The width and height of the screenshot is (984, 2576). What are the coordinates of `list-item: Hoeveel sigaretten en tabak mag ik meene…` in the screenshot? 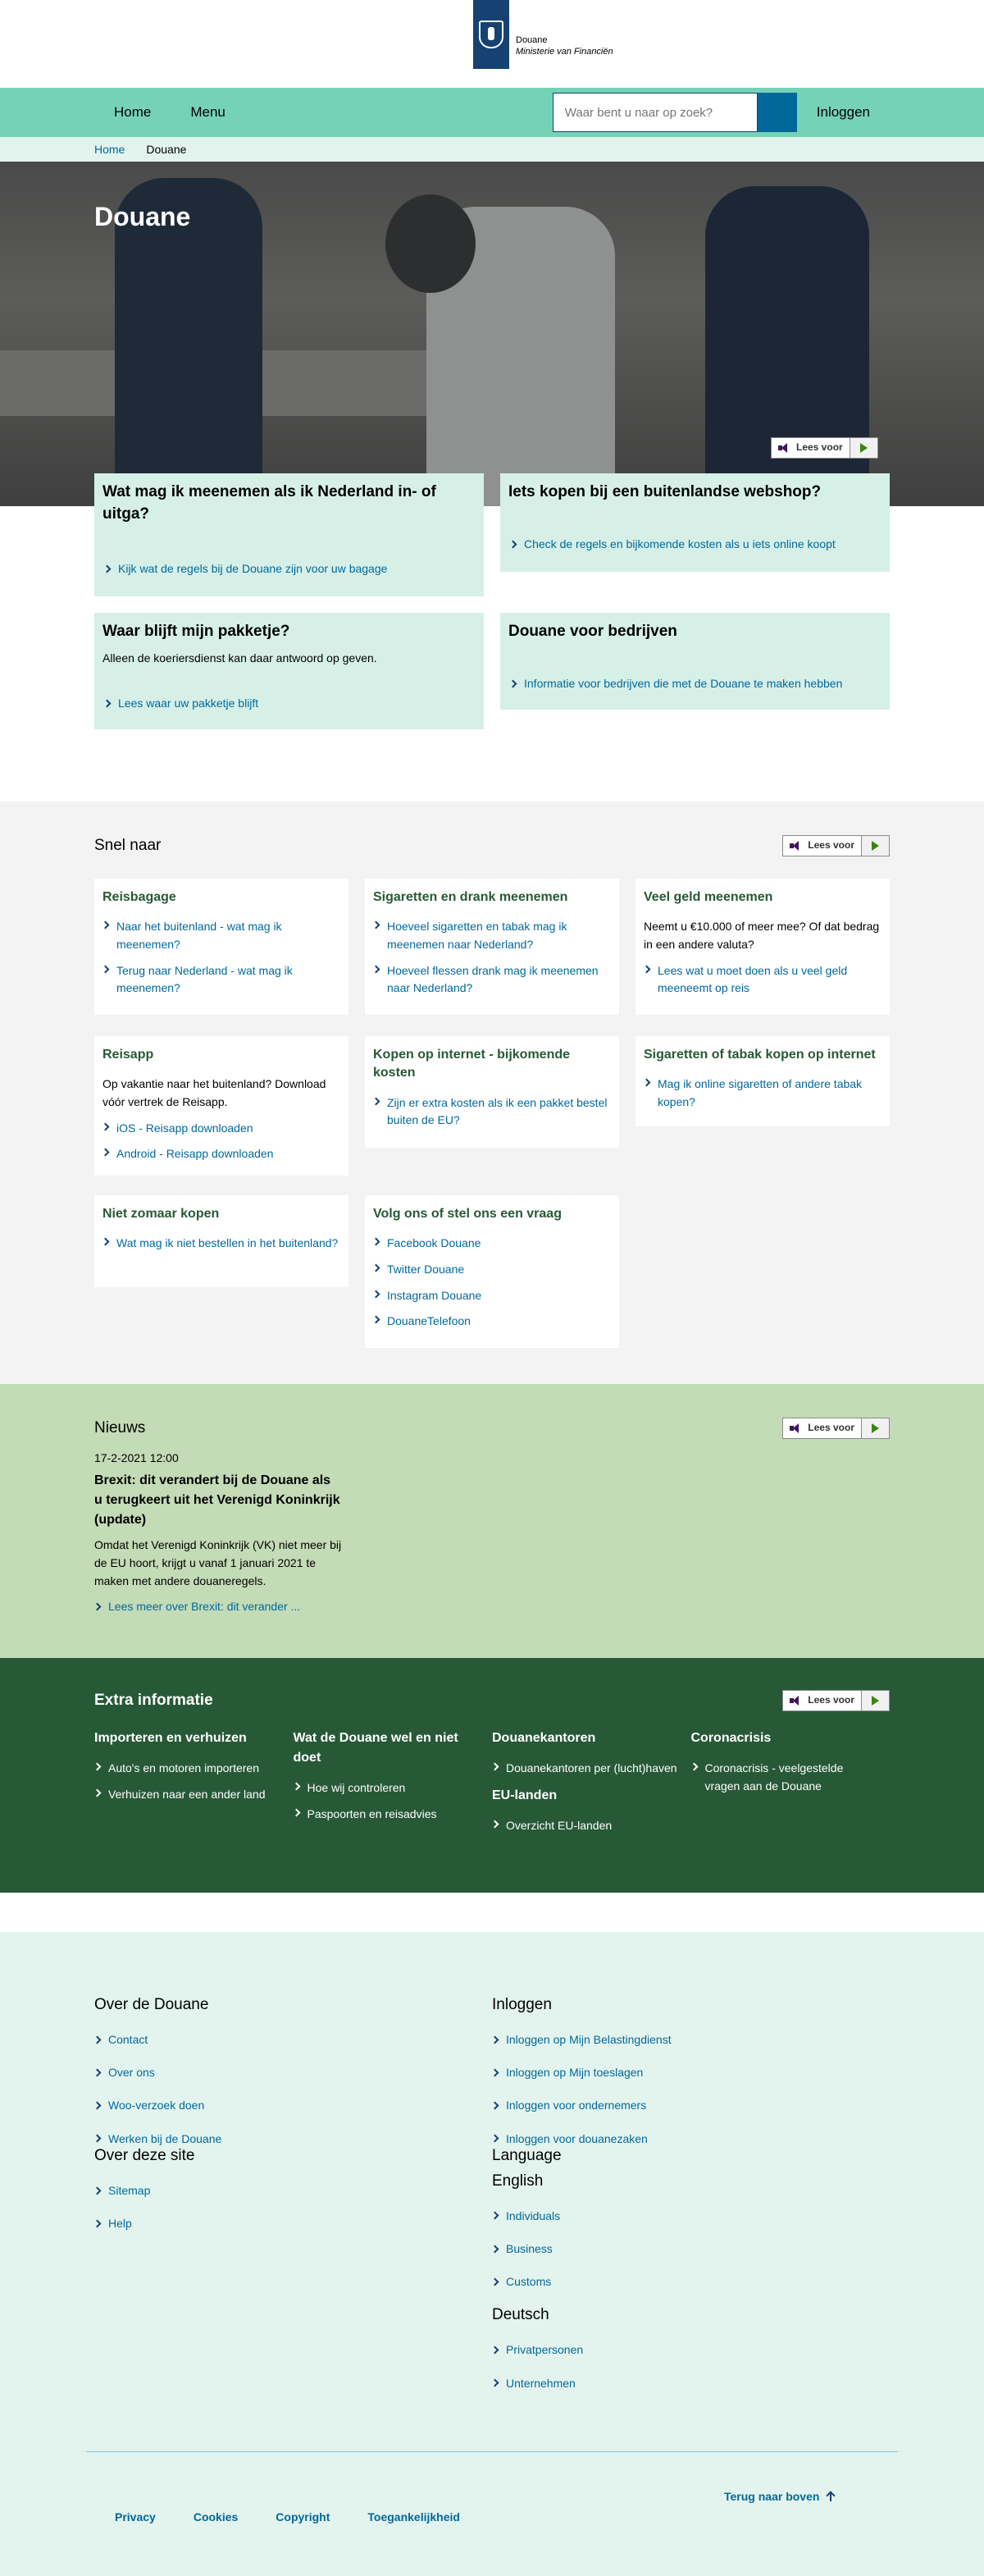 It's located at (491, 935).